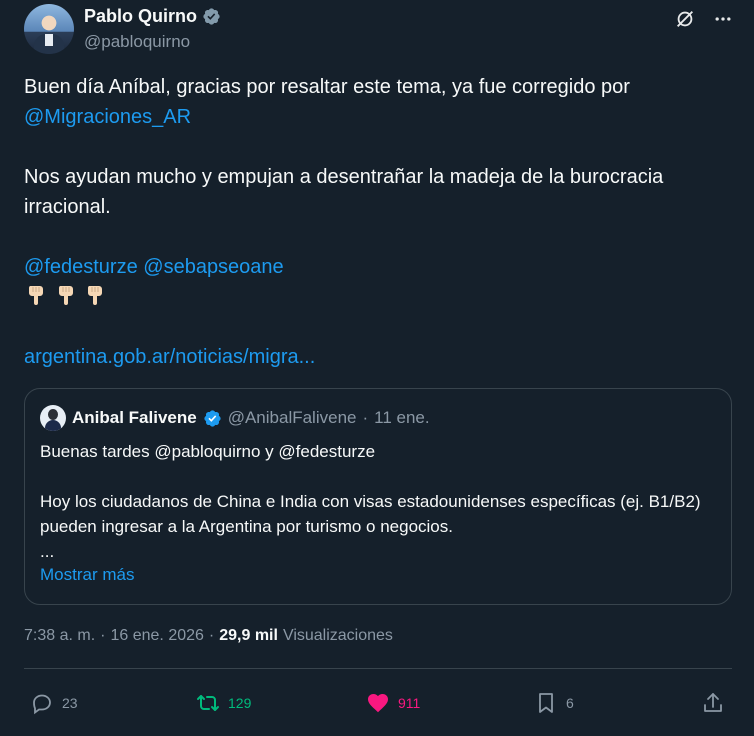 The width and height of the screenshot is (754, 736). Describe the element at coordinates (54, 703) in the screenshot. I see `reply-button: 23` at that location.